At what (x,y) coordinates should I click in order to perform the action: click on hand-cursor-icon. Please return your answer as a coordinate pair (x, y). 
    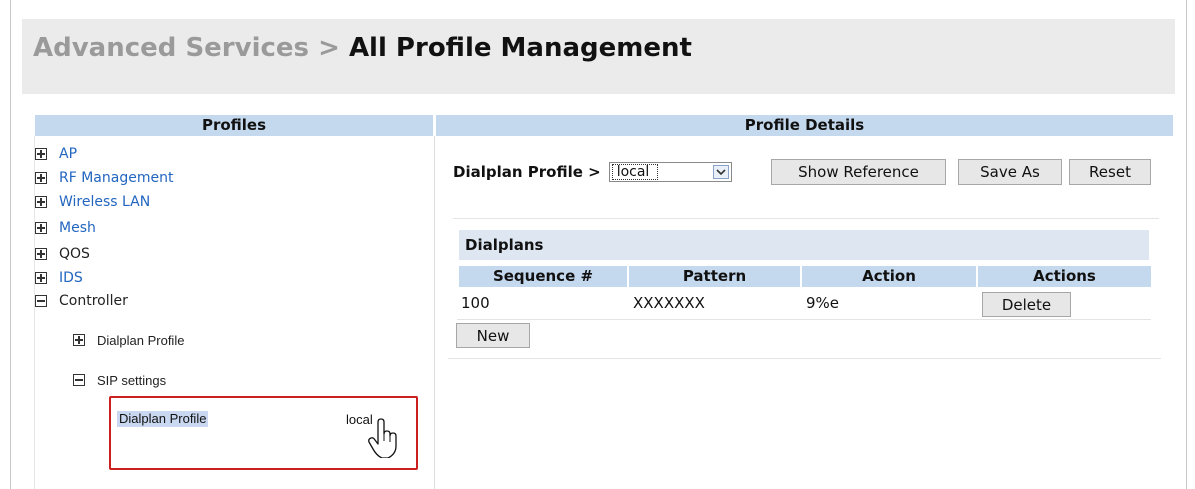
    Looking at the image, I should click on (382, 438).